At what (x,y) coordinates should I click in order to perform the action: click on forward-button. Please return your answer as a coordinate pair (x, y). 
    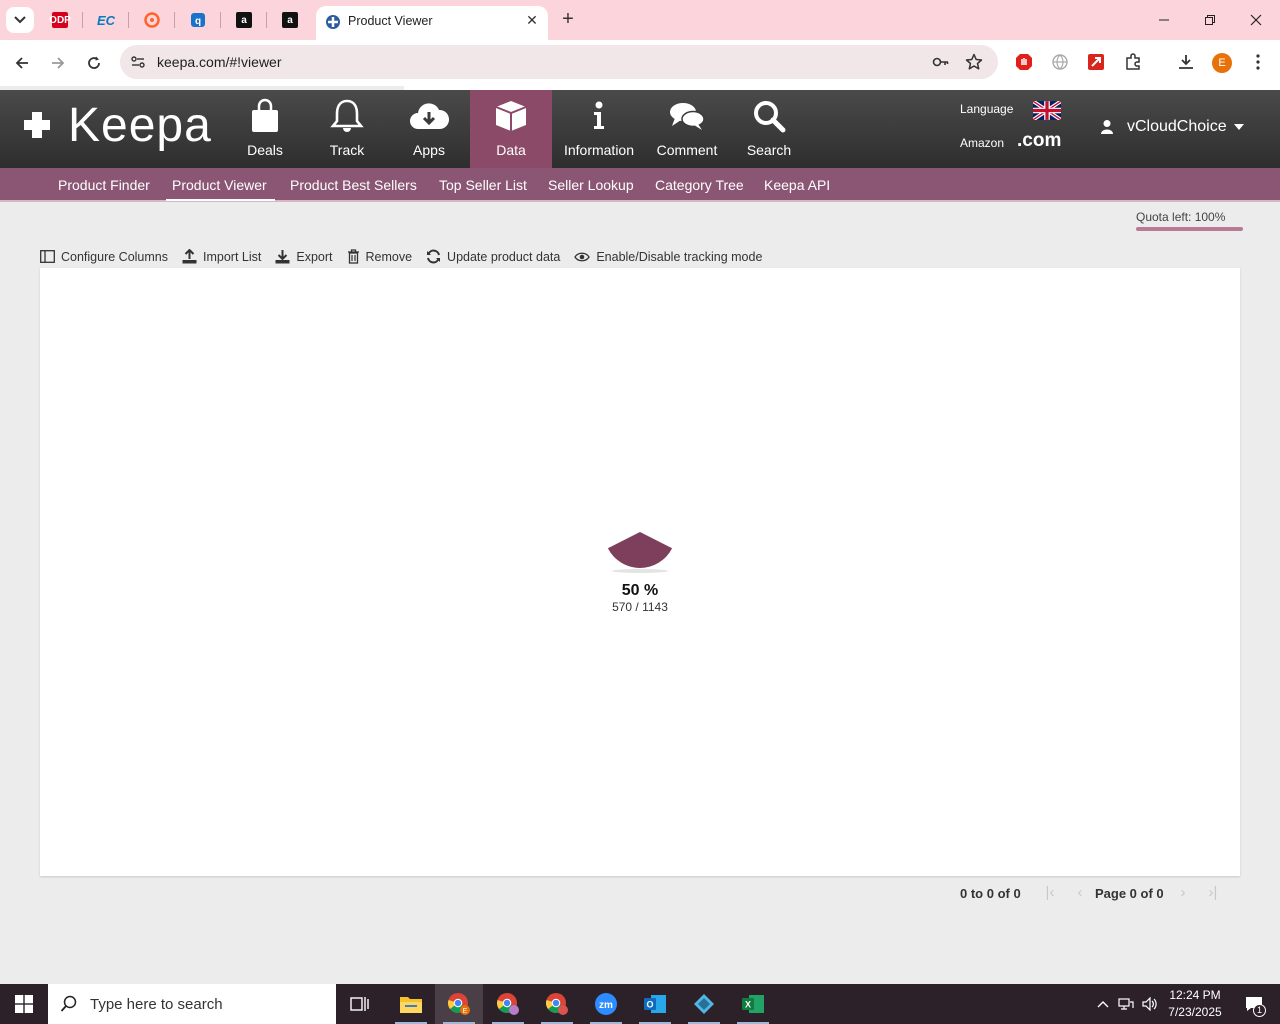
    Looking at the image, I should click on (58, 63).